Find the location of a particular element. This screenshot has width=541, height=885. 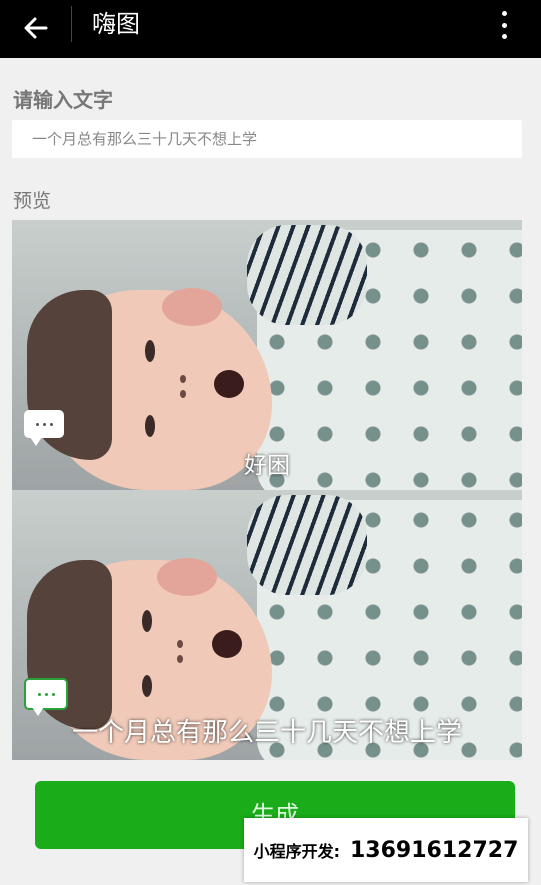

back-button is located at coordinates (36, 28).